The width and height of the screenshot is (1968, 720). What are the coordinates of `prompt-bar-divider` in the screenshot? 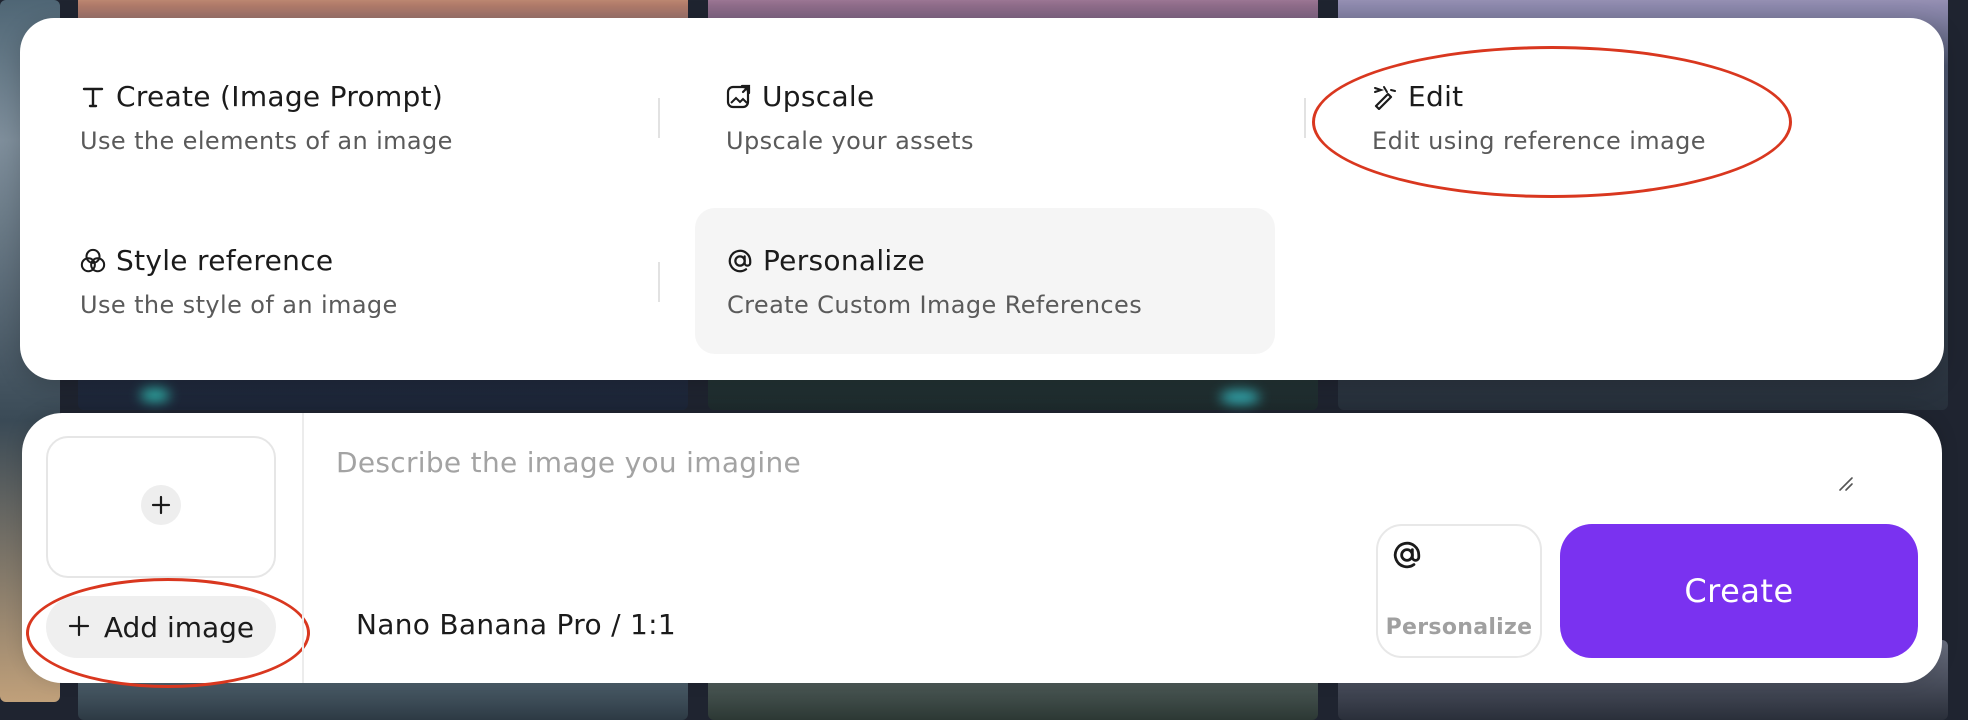 It's located at (303, 548).